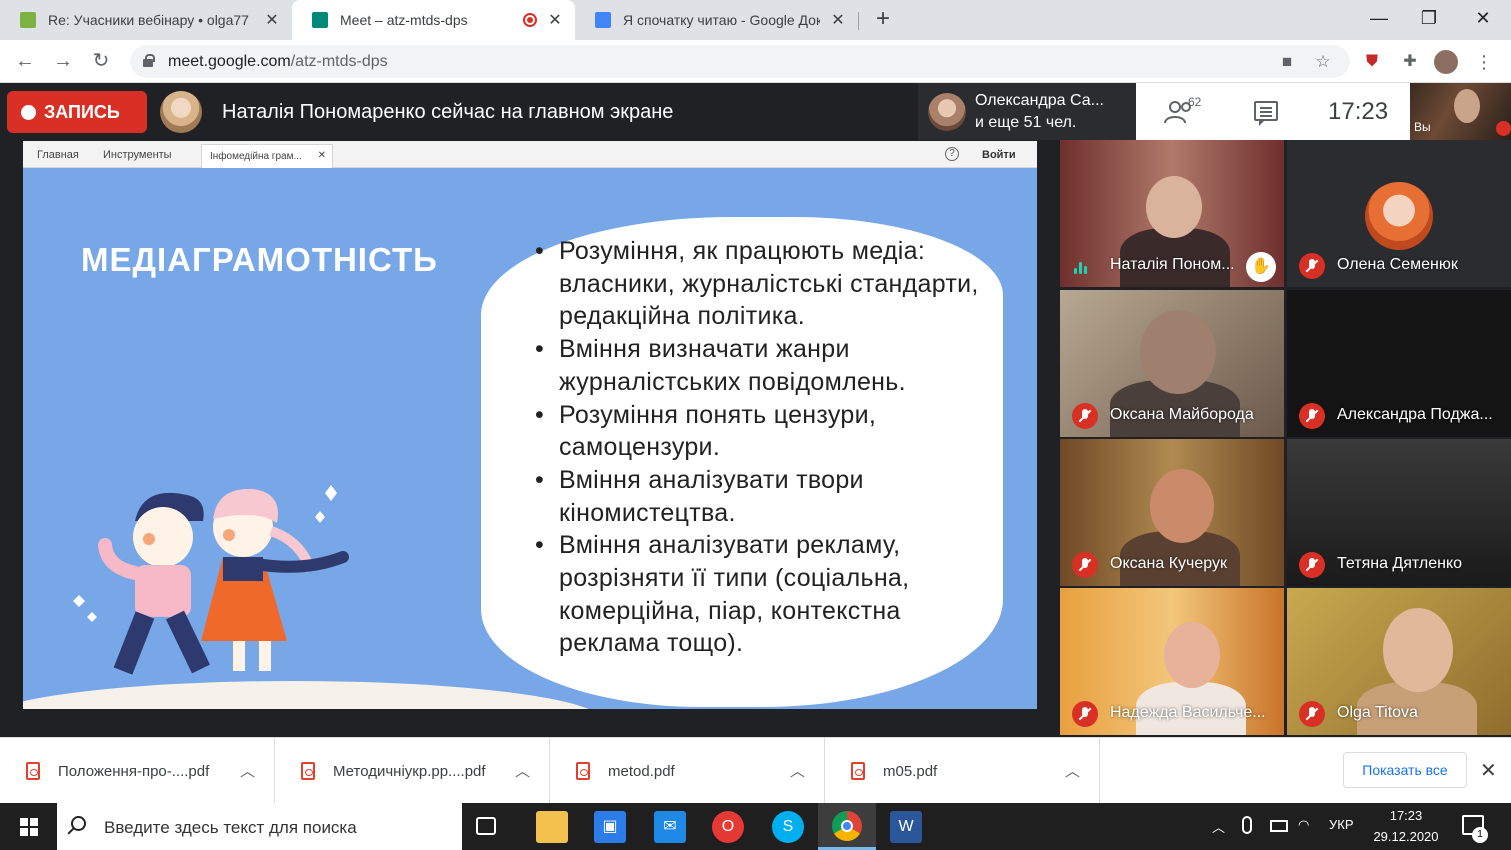 The image size is (1511, 850). Describe the element at coordinates (1323, 62) in the screenshot. I see `bookmark-star-icon: ☆` at that location.